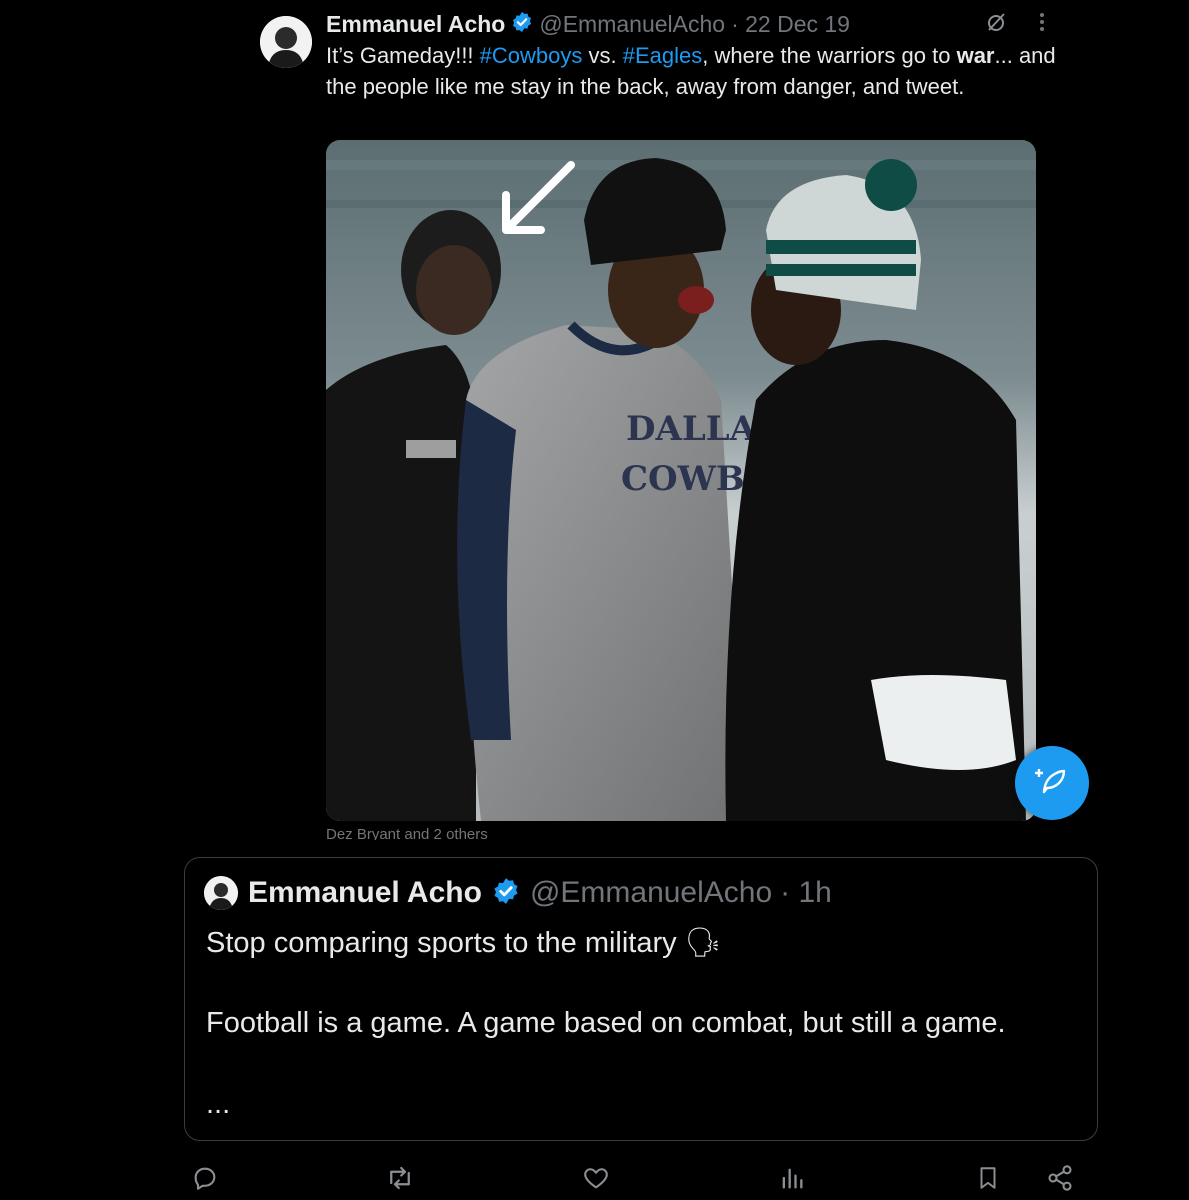  I want to click on compose-button, so click(1052, 783).